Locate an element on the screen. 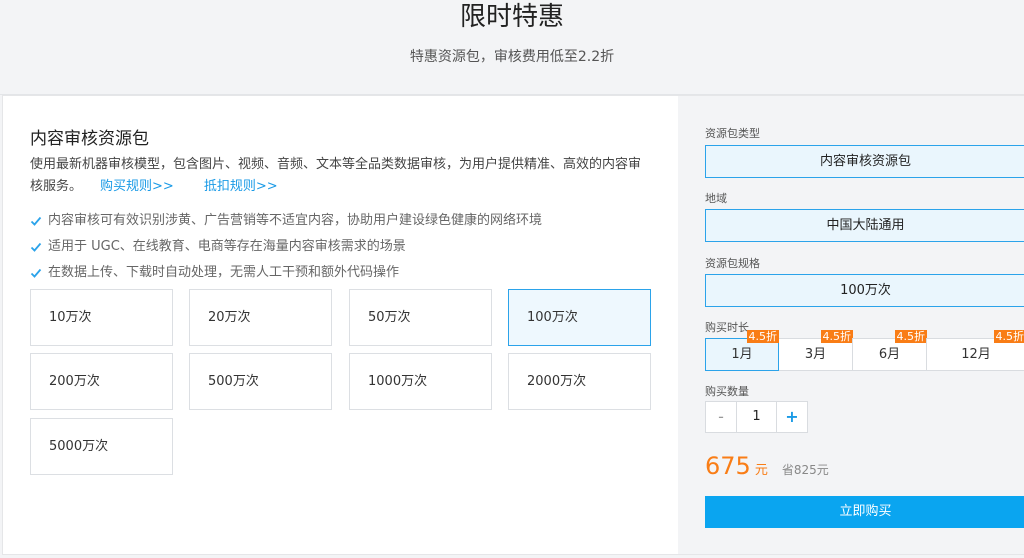 Image resolution: width=1024 pixels, height=558 pixels. duration-text: 12月 is located at coordinates (976, 354).